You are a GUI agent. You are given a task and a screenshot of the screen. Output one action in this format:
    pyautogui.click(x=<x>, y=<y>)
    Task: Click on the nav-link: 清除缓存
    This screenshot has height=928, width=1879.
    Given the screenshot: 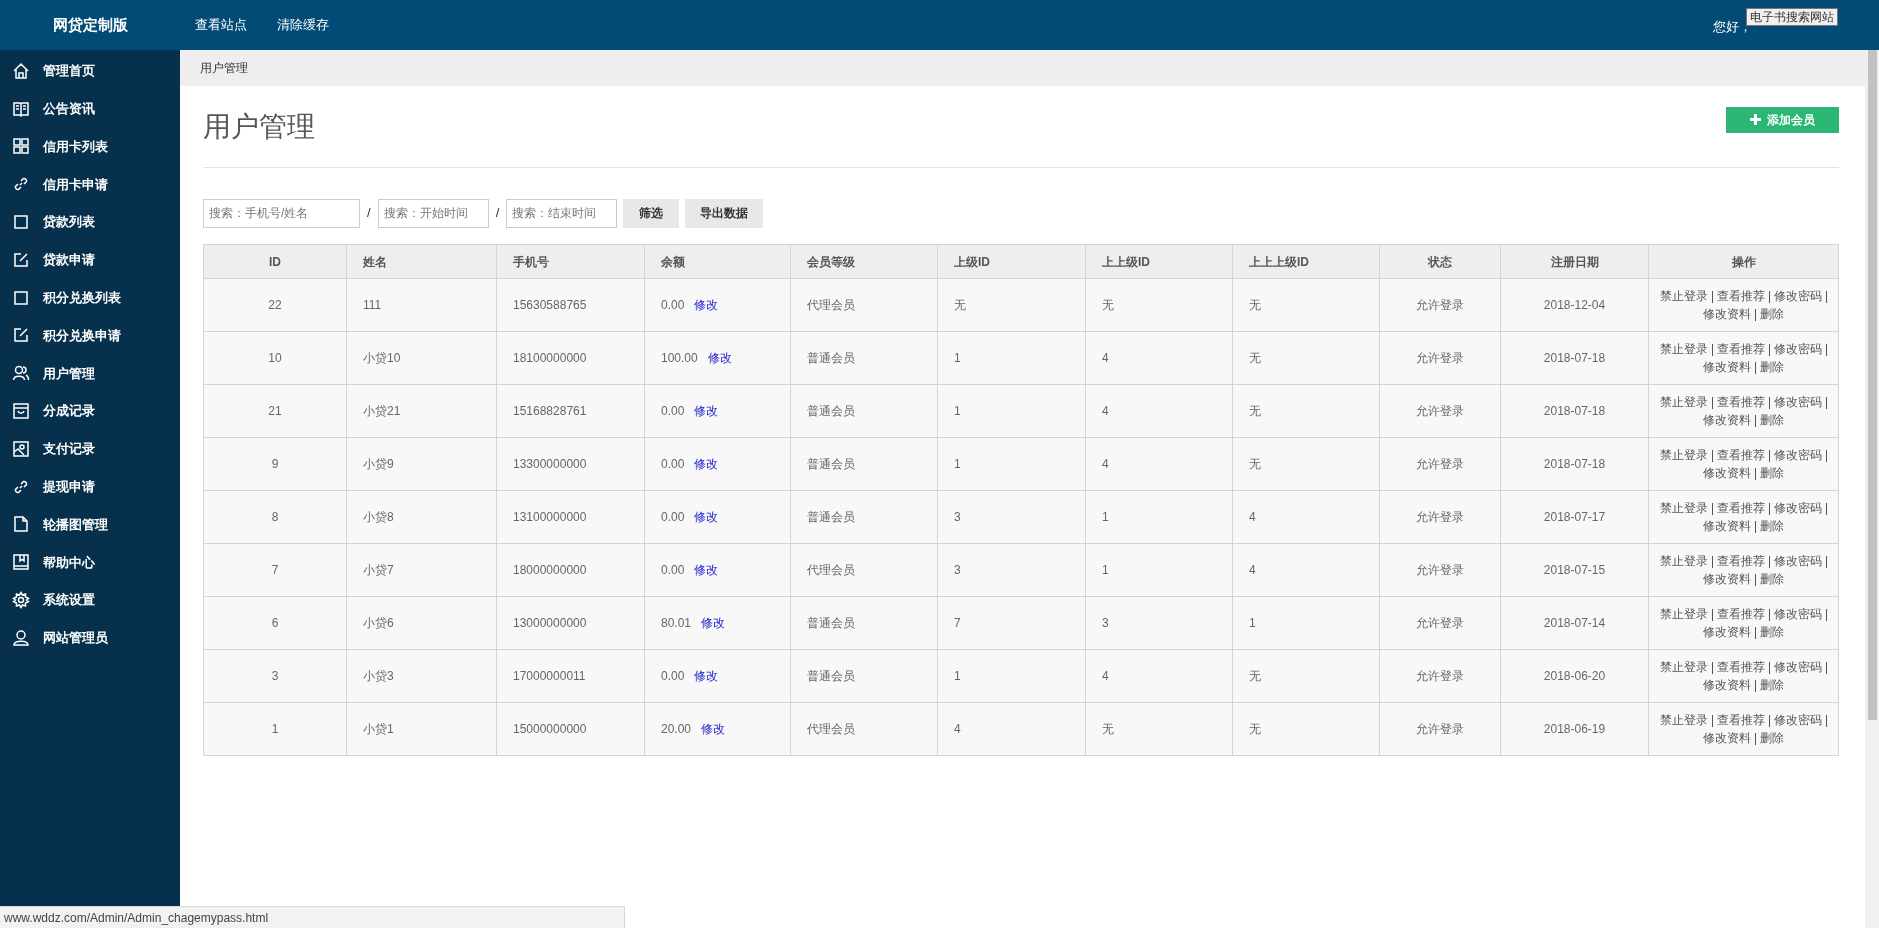 What is the action you would take?
    pyautogui.click(x=303, y=25)
    